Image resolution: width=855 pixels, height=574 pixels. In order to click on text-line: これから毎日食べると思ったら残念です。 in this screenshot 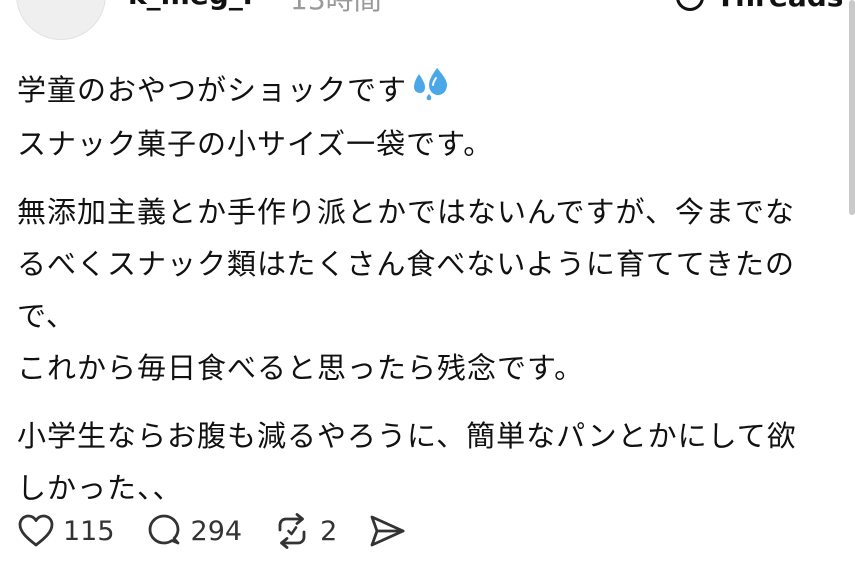, I will do `click(301, 368)`.